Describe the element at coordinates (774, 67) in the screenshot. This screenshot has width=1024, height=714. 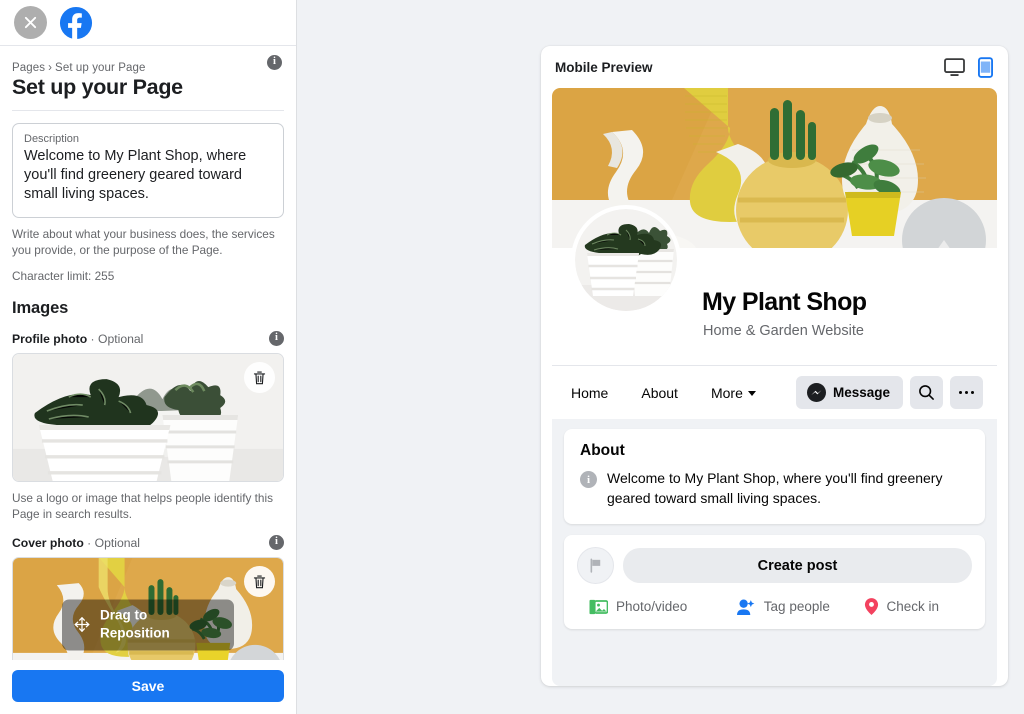
I see `preview-header: Mobile Preview` at that location.